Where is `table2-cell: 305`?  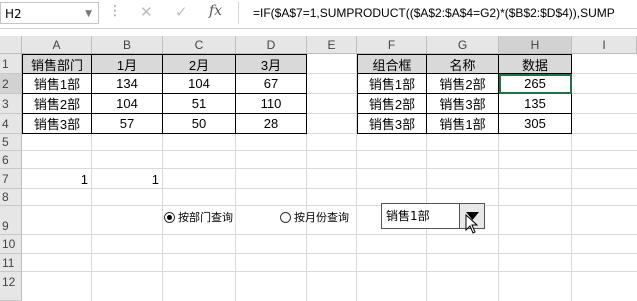 table2-cell: 305 is located at coordinates (535, 124).